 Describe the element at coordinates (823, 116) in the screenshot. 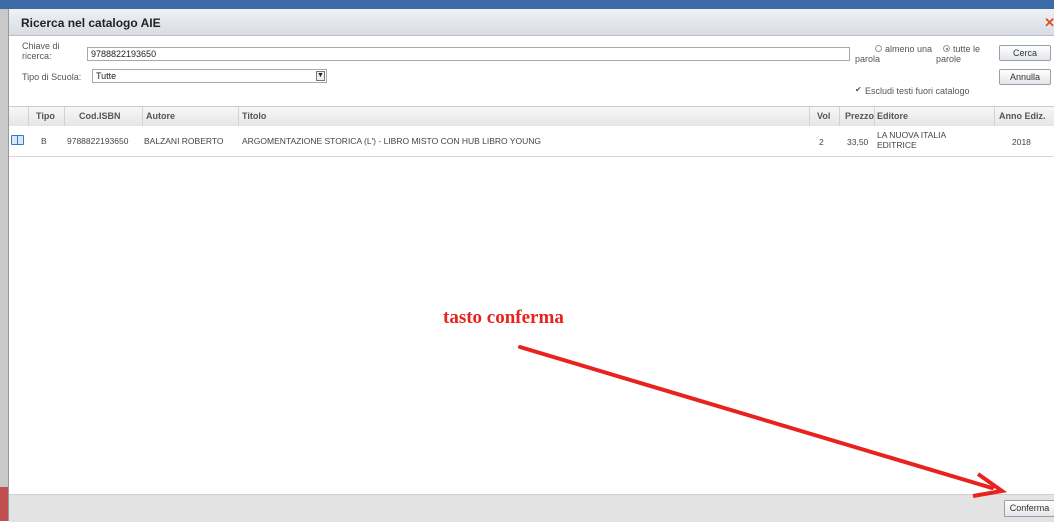

I see `column-header-vol: Vol` at that location.